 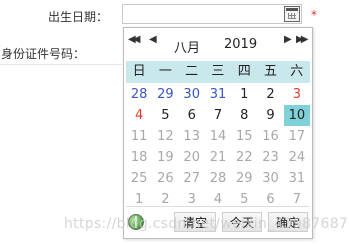 What do you see at coordinates (187, 46) in the screenshot?
I see `month-label: 八月` at bounding box center [187, 46].